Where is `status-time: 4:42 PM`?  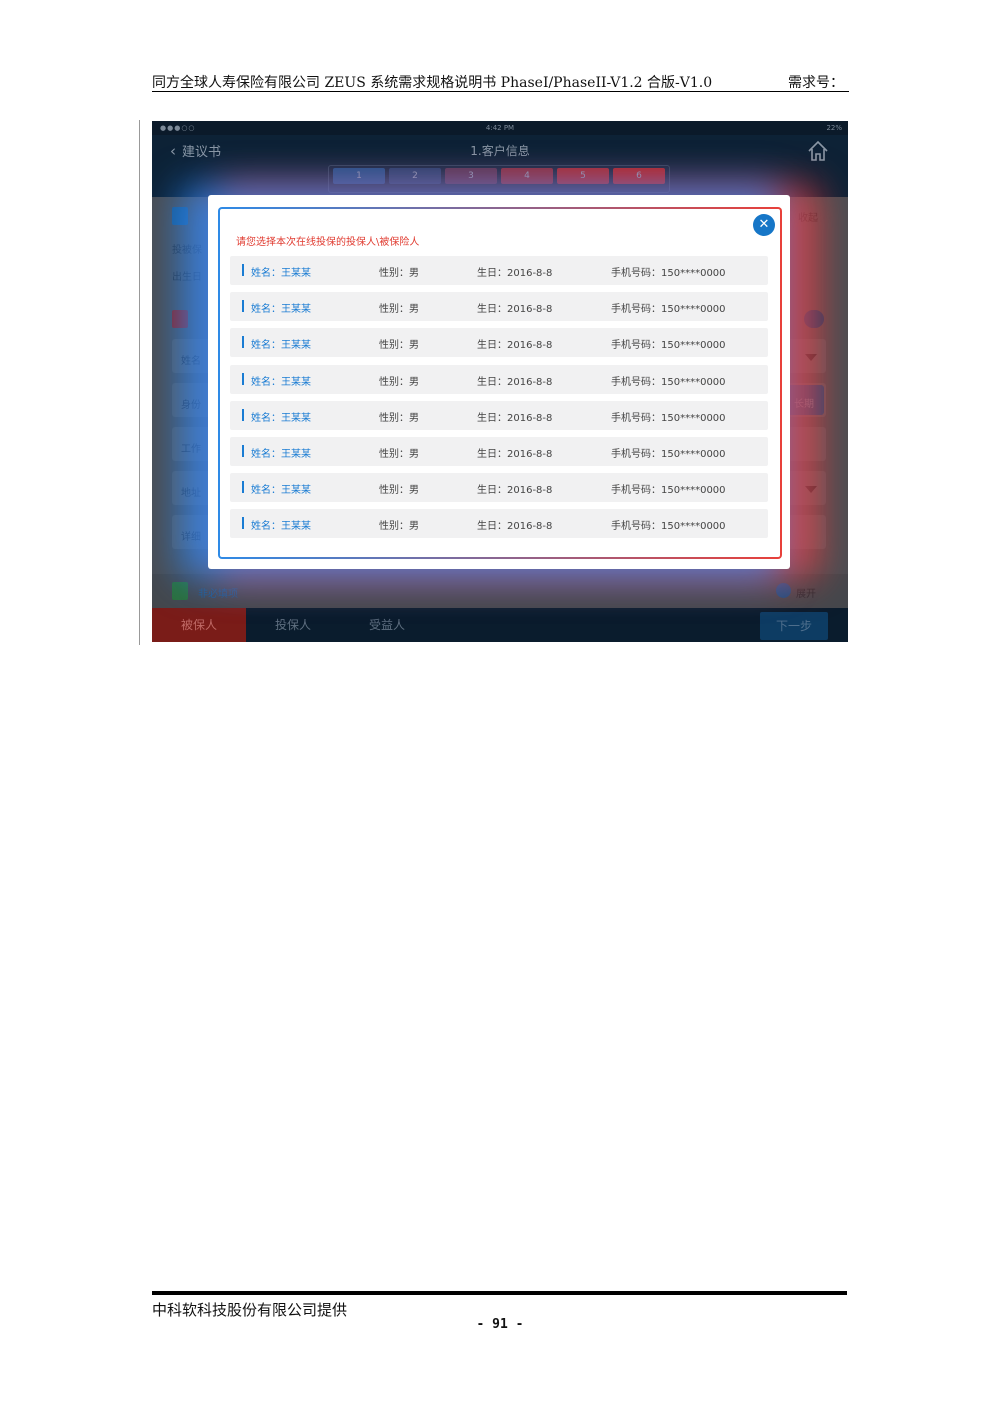 status-time: 4:42 PM is located at coordinates (500, 128).